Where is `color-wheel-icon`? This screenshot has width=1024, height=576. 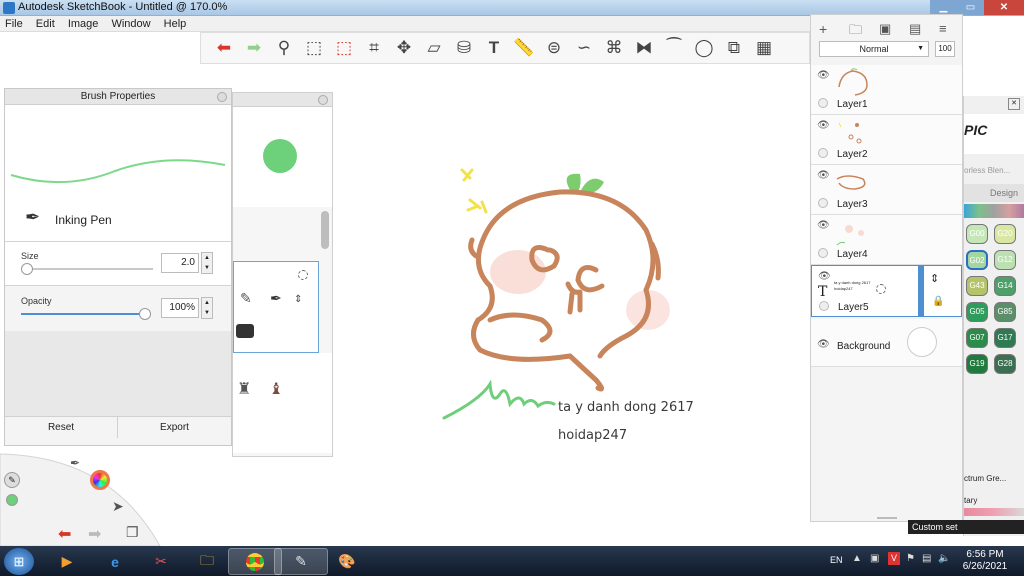
color-wheel-icon is located at coordinates (100, 480).